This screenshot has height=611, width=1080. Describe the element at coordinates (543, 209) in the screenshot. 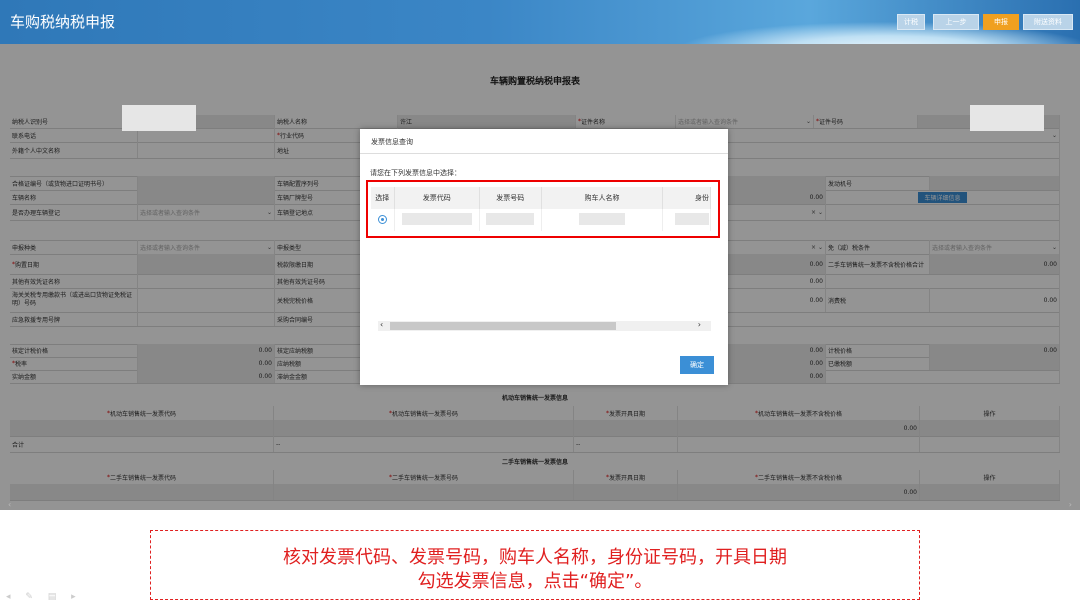

I see `highlight-box` at that location.